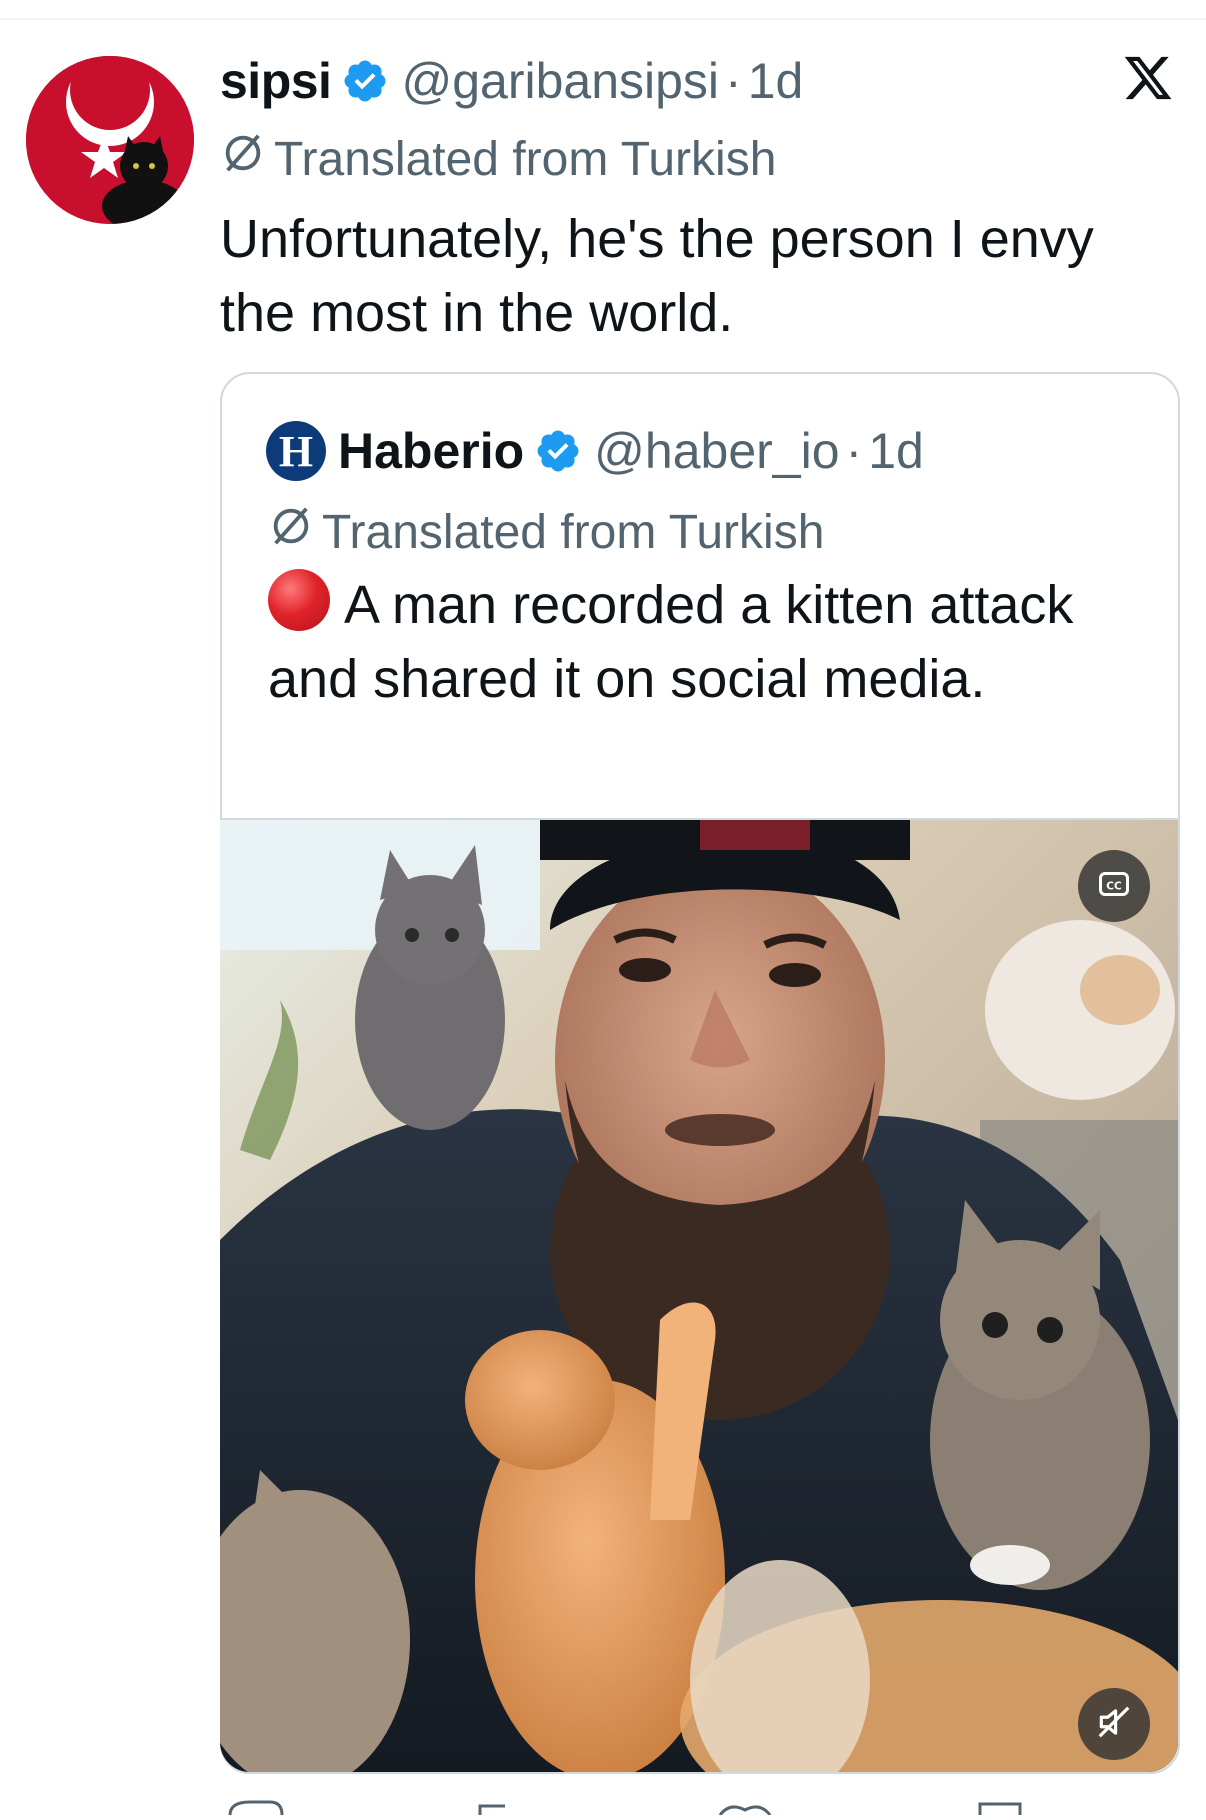  I want to click on svg-text: CC, so click(1114, 886).